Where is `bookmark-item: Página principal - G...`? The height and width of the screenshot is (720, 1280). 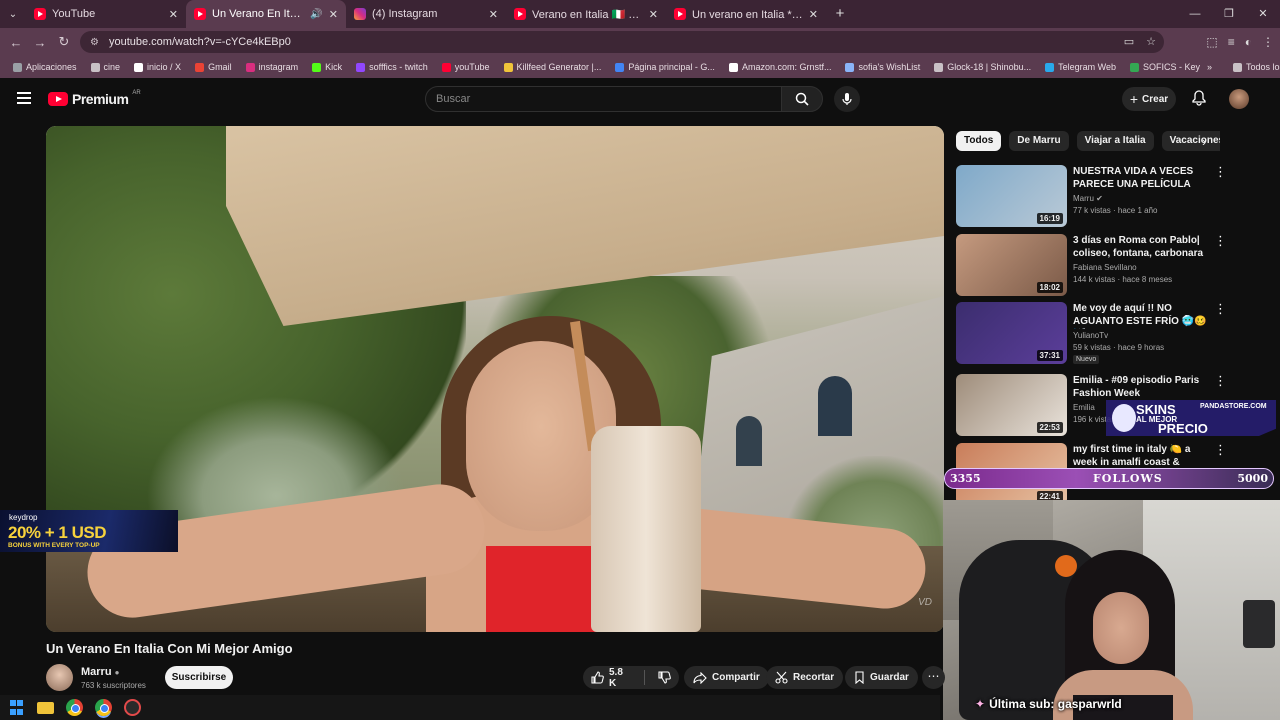
bookmark-item: Página principal - G... is located at coordinates (665, 67).